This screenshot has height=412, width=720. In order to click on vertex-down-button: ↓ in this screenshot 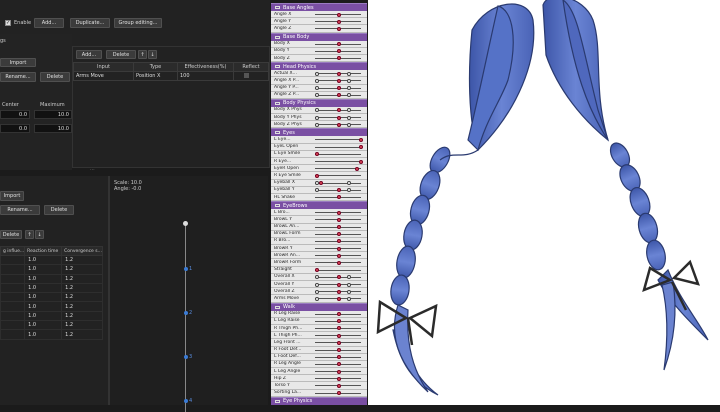, I will do `click(39, 234)`.